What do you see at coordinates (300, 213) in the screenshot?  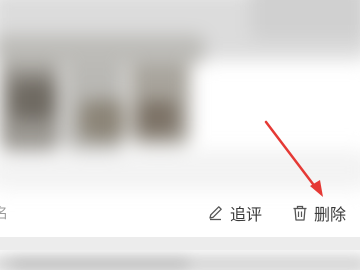 I see `trash-icon` at bounding box center [300, 213].